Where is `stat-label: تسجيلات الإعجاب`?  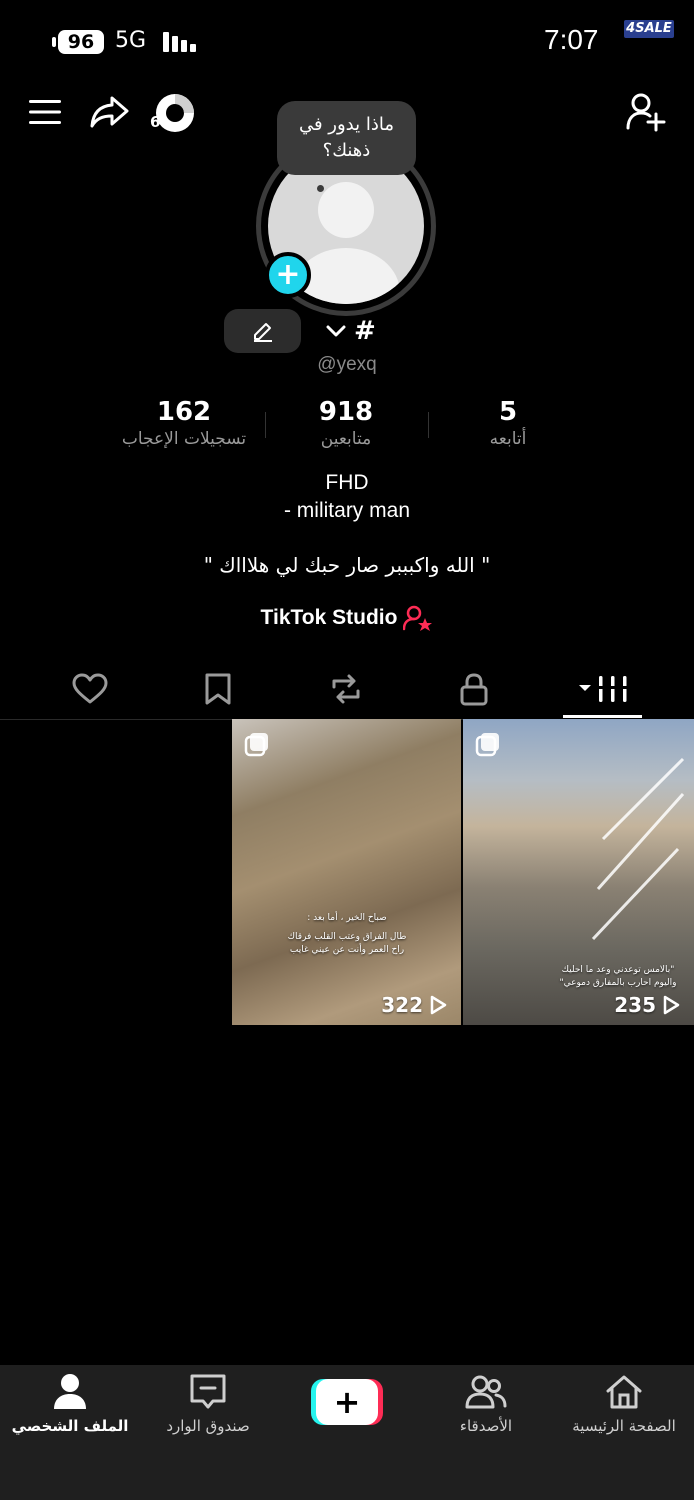
stat-label: تسجيلات الإعجاب is located at coordinates (184, 439).